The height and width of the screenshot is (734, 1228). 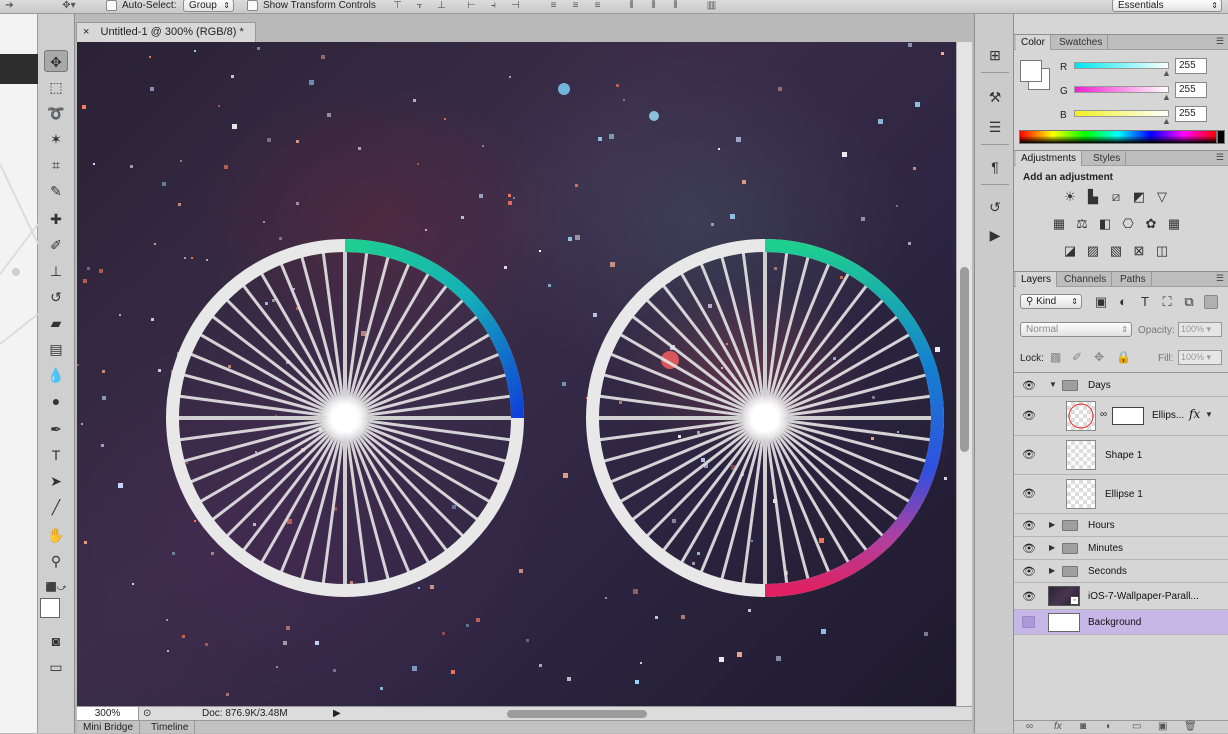 What do you see at coordinates (56, 297) in the screenshot?
I see `history-brush-tool-icon: ↺` at bounding box center [56, 297].